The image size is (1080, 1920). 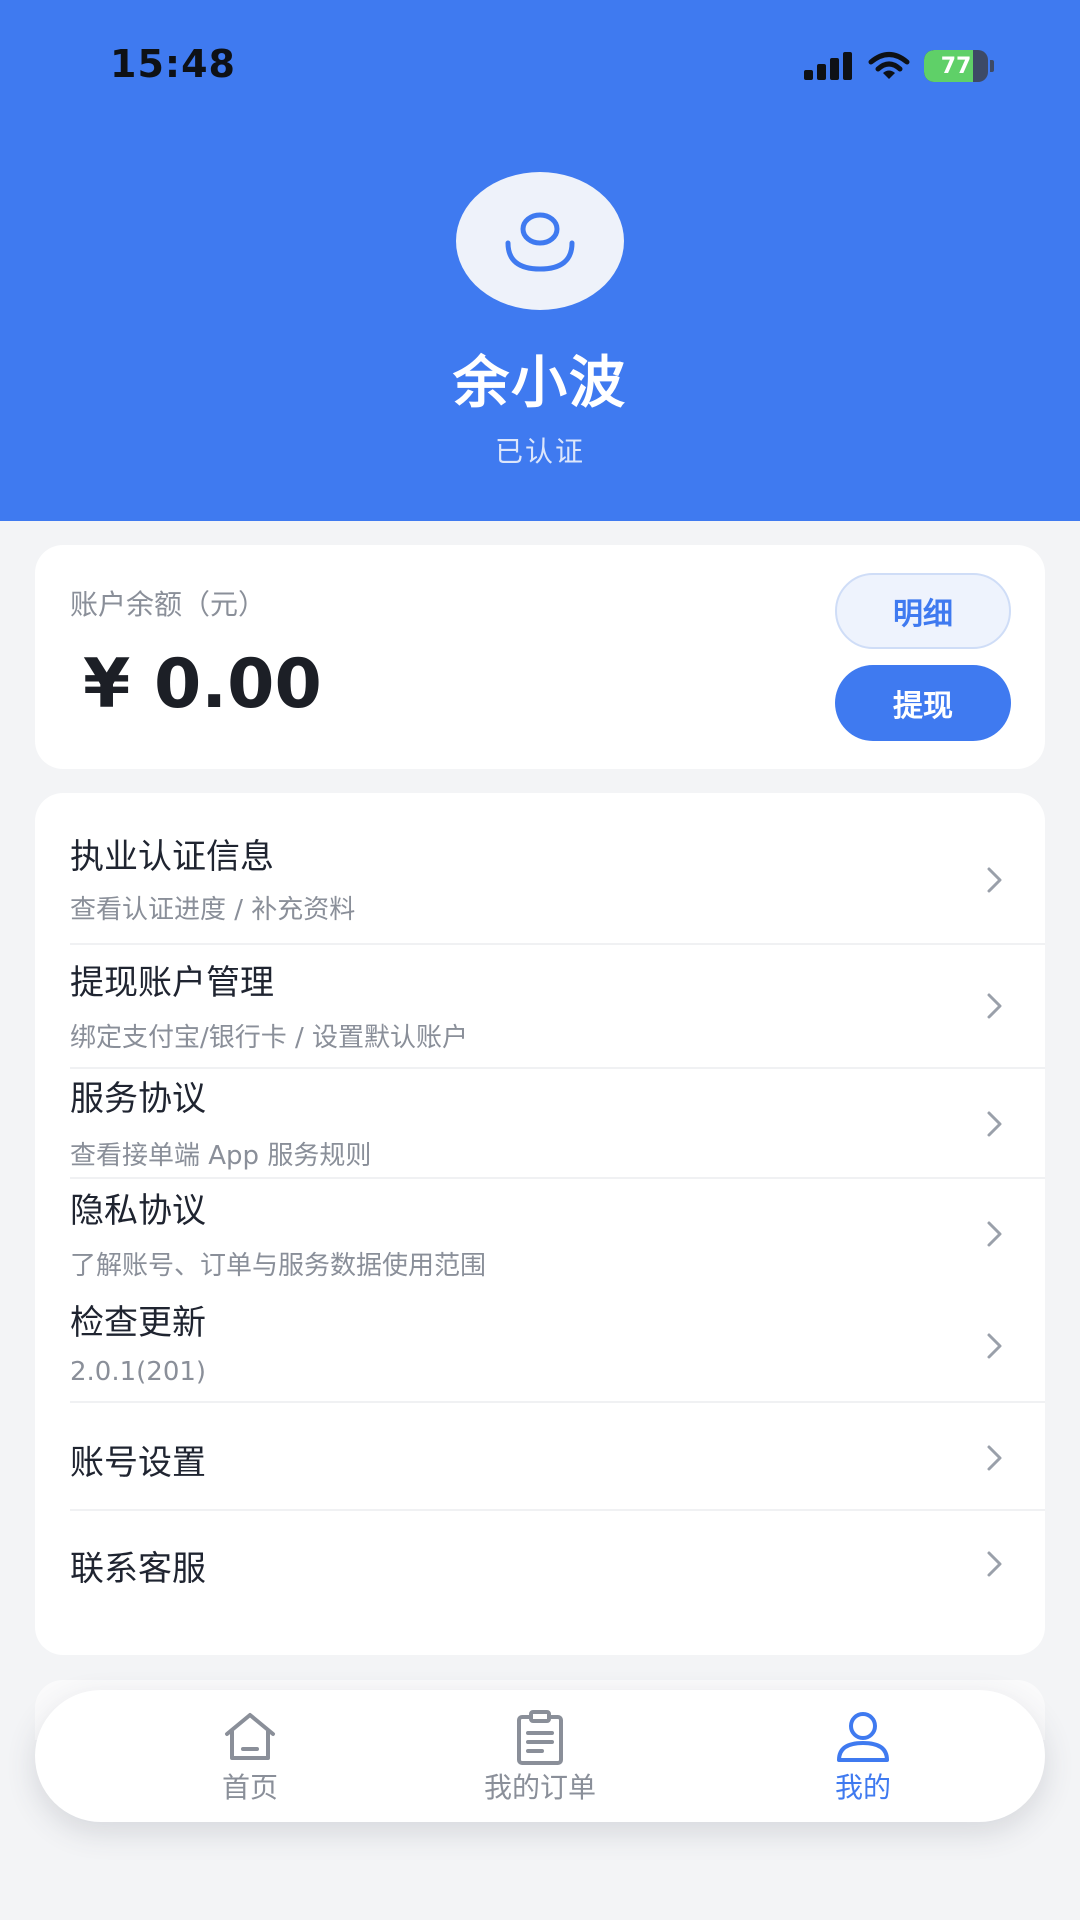 I want to click on version-text: 2.0.1(201), so click(x=138, y=1372).